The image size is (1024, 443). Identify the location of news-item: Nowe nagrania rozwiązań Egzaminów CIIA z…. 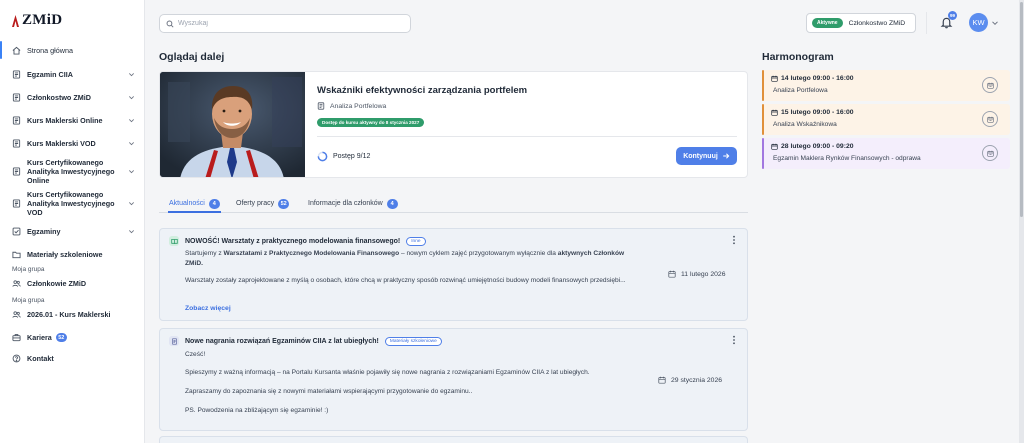
(453, 379).